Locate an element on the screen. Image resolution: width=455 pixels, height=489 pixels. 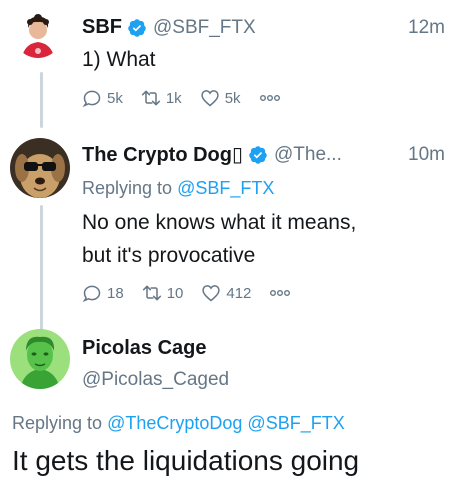
retweet-count: 1k is located at coordinates (173, 98).